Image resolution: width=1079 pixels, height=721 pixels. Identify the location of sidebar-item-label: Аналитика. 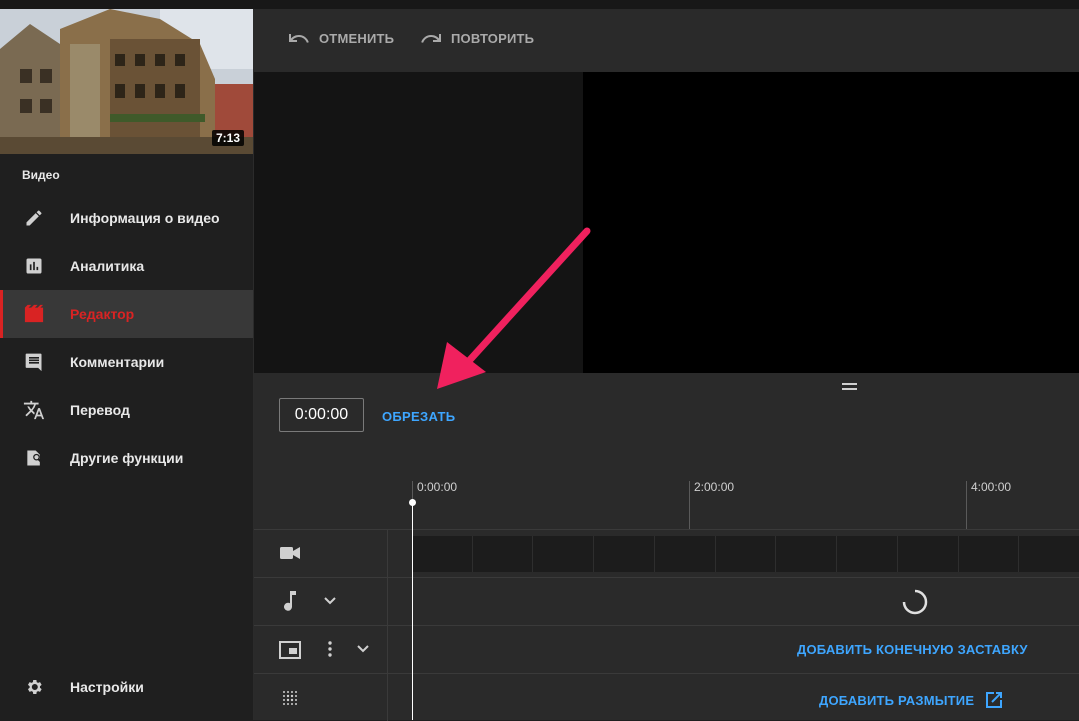
(107, 266).